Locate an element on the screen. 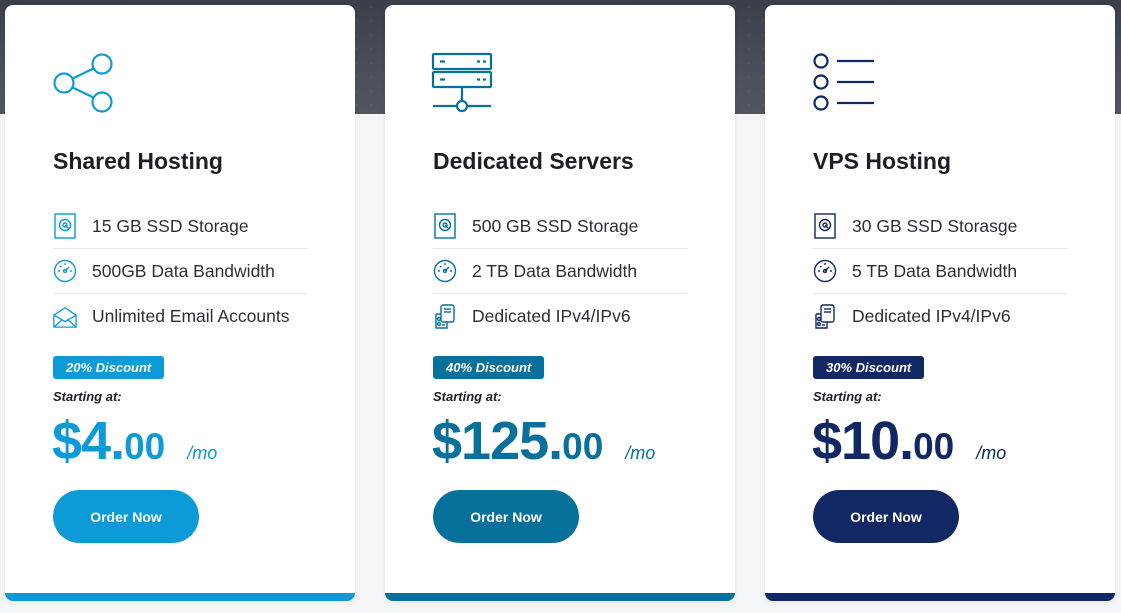 The width and height of the screenshot is (1121, 613). price-whole: $10. is located at coordinates (863, 441).